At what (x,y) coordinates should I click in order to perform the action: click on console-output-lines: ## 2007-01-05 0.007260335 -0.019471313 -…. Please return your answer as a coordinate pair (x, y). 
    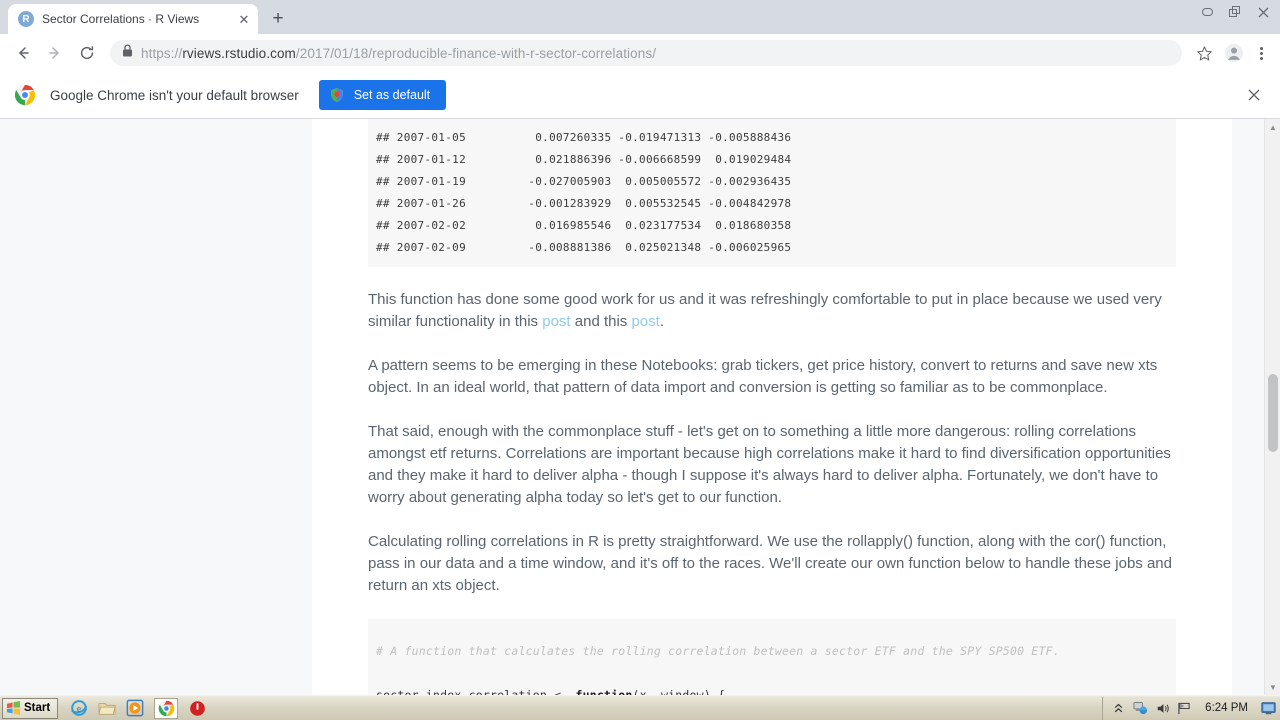
    Looking at the image, I should click on (772, 193).